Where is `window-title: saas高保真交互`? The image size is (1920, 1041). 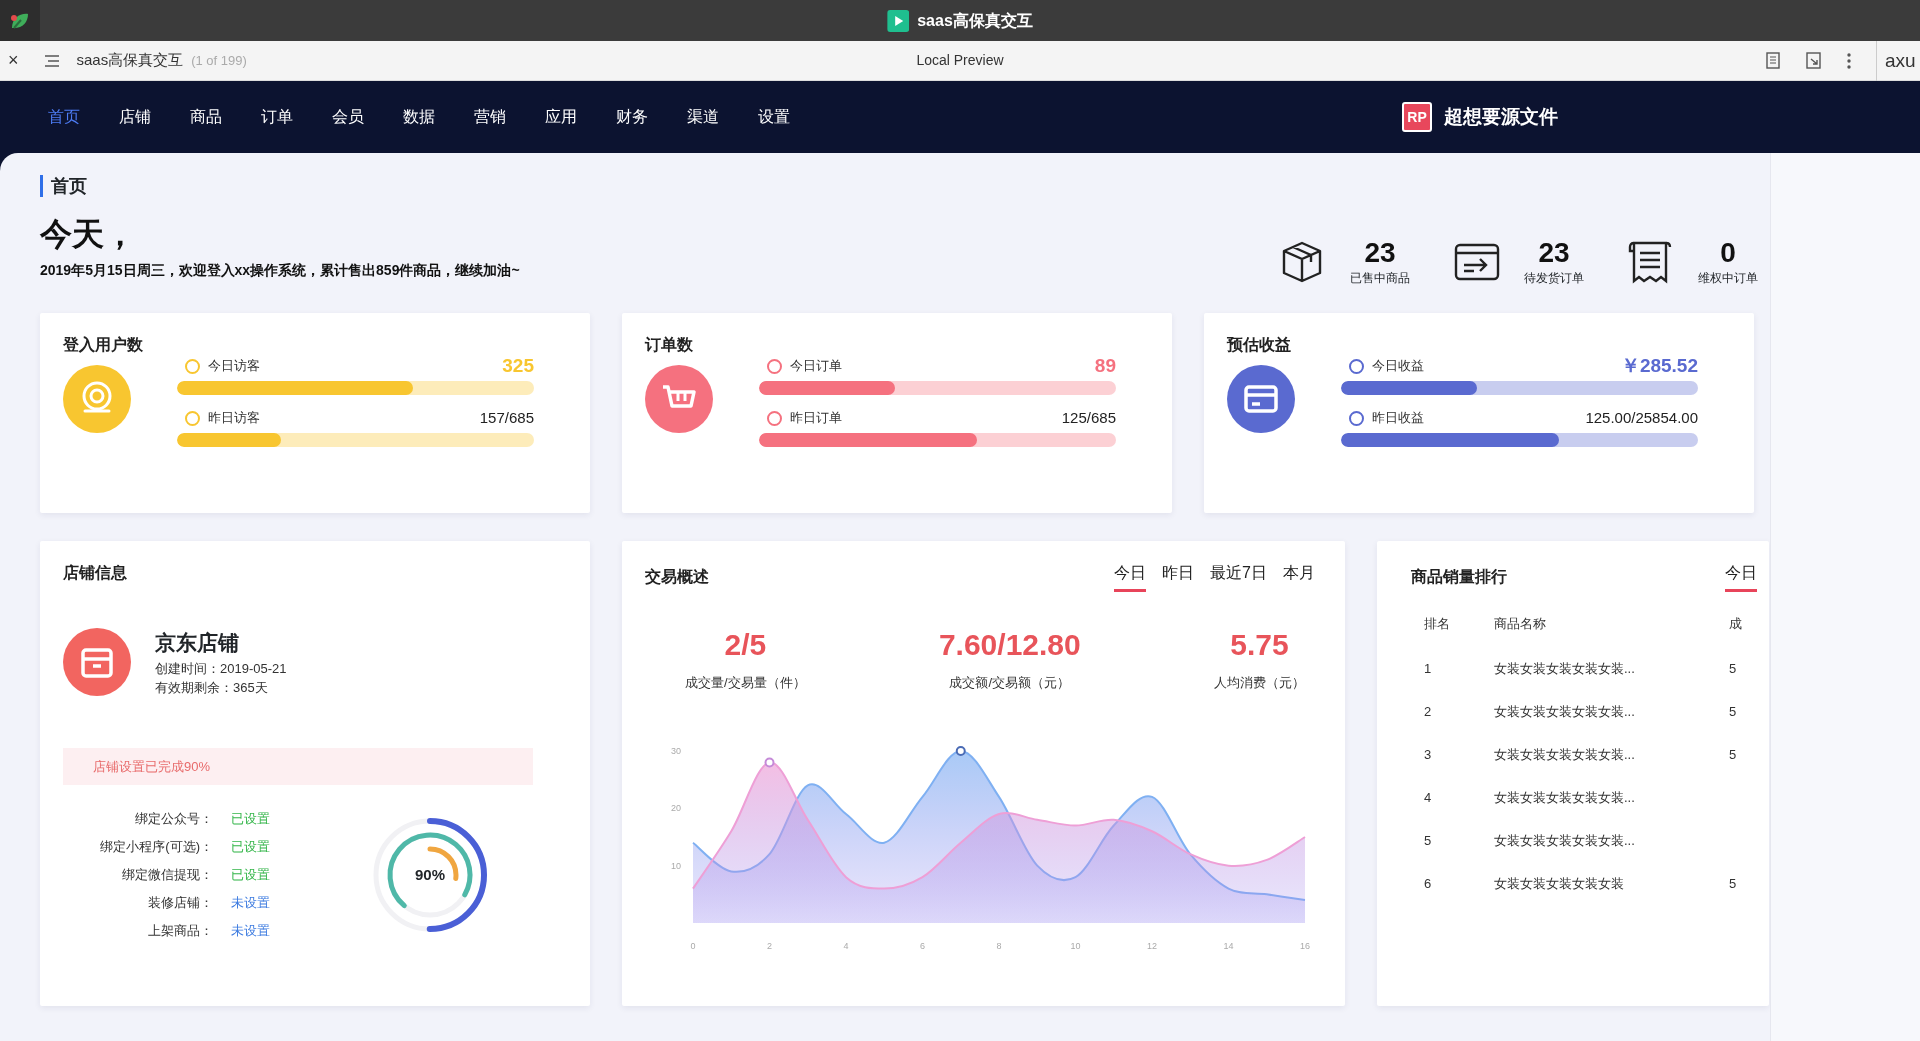
window-title: saas高保真交互 is located at coordinates (975, 20).